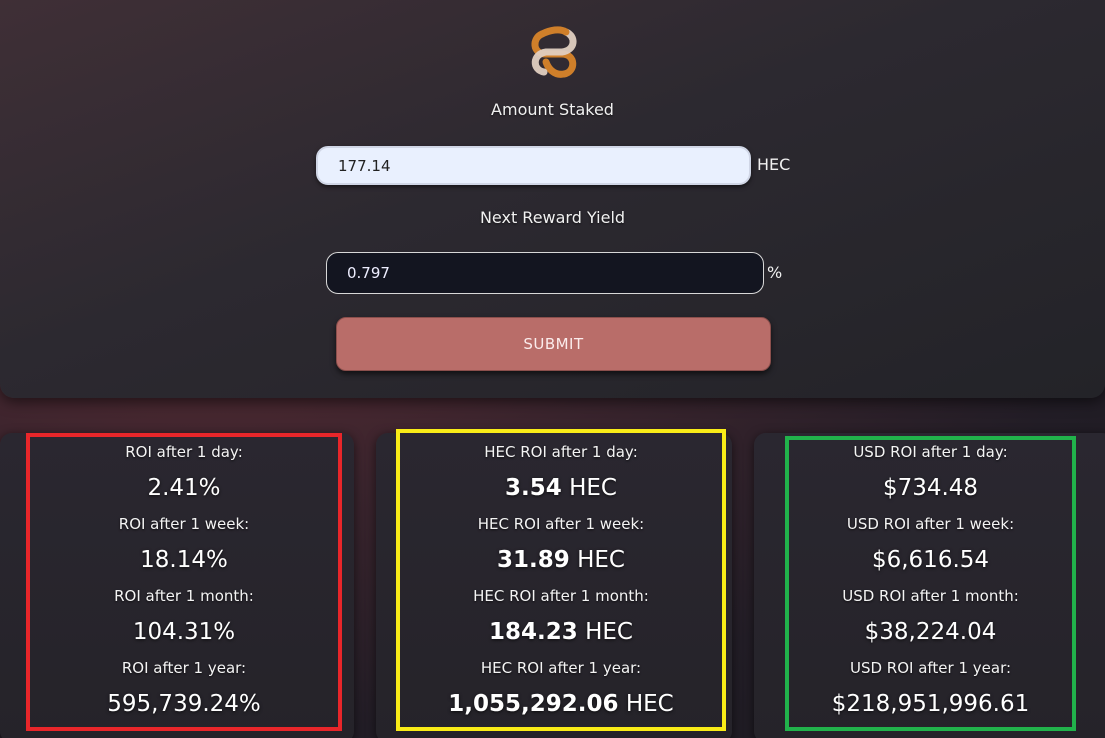  Describe the element at coordinates (930, 524) in the screenshot. I see `usd-roi-week-label: USD ROI after 1 week:` at that location.